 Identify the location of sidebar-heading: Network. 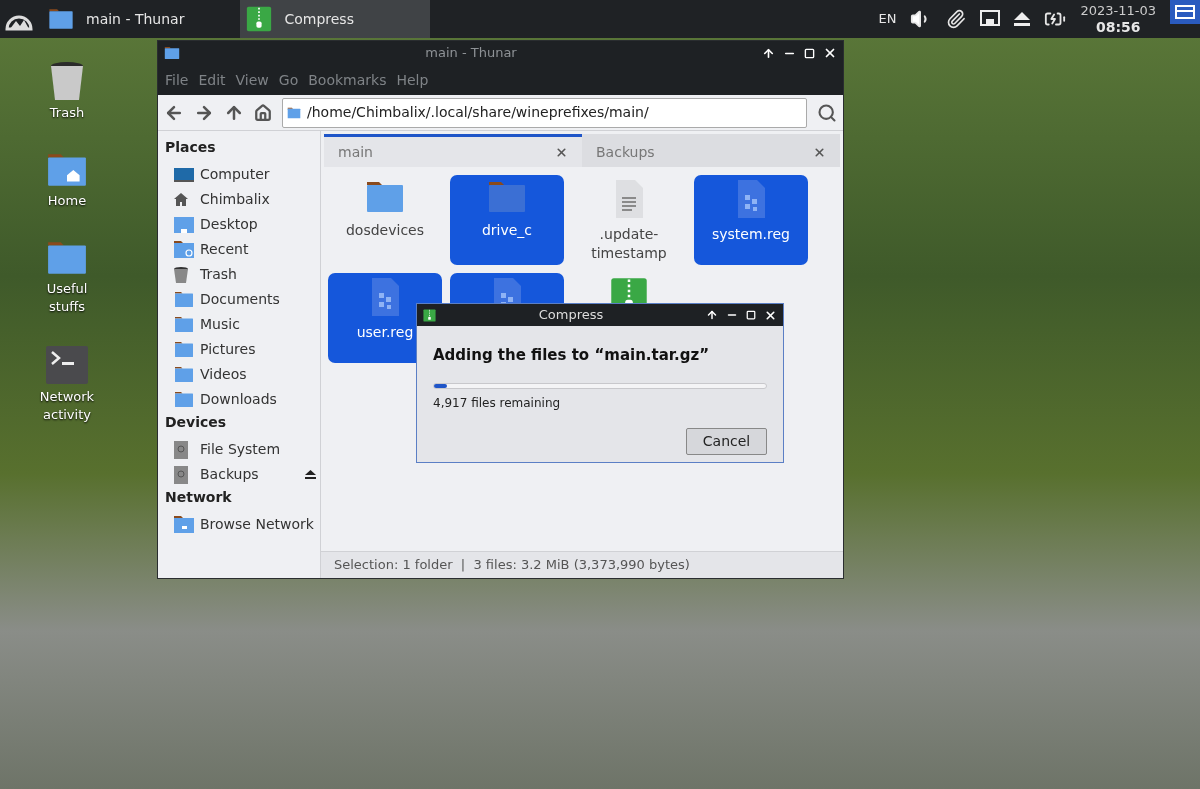
(199, 497).